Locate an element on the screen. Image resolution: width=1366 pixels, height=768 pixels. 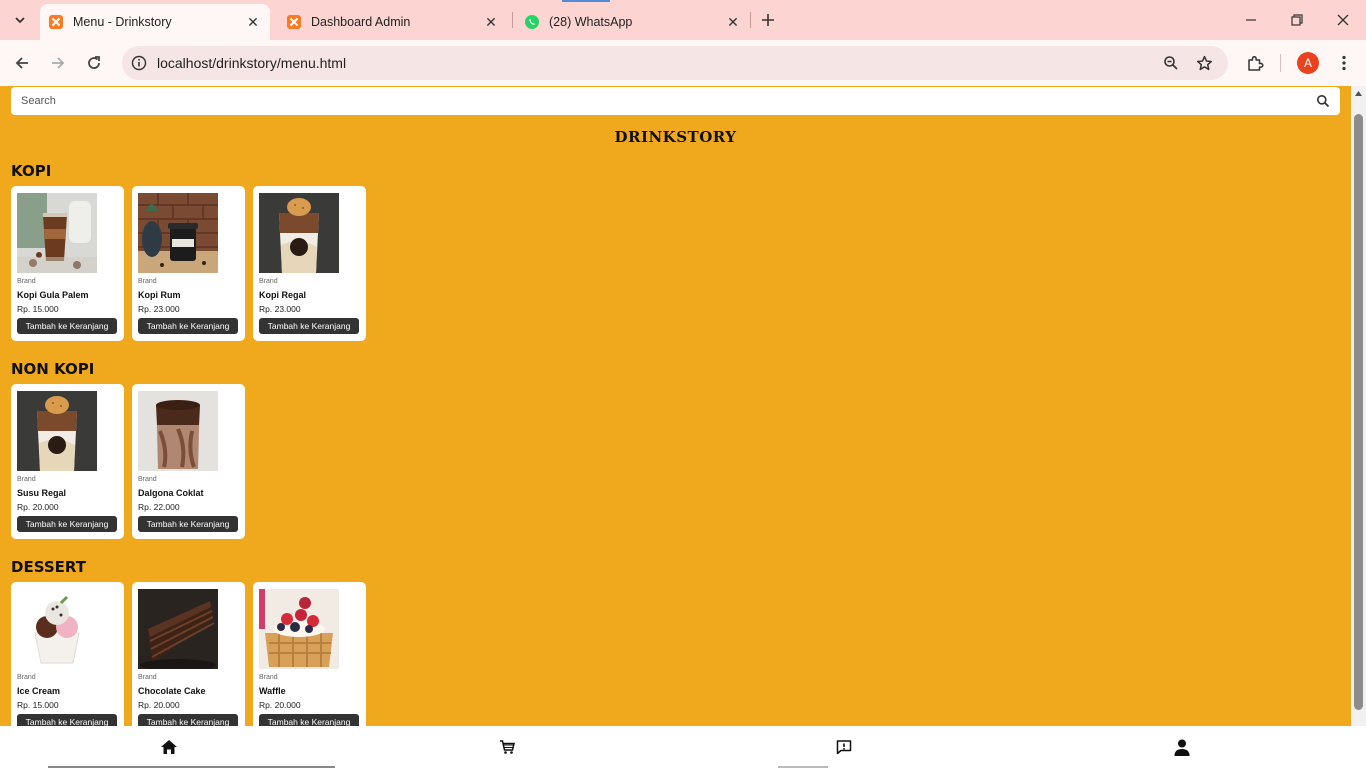
product-name: Ice Cream is located at coordinates (39, 691).